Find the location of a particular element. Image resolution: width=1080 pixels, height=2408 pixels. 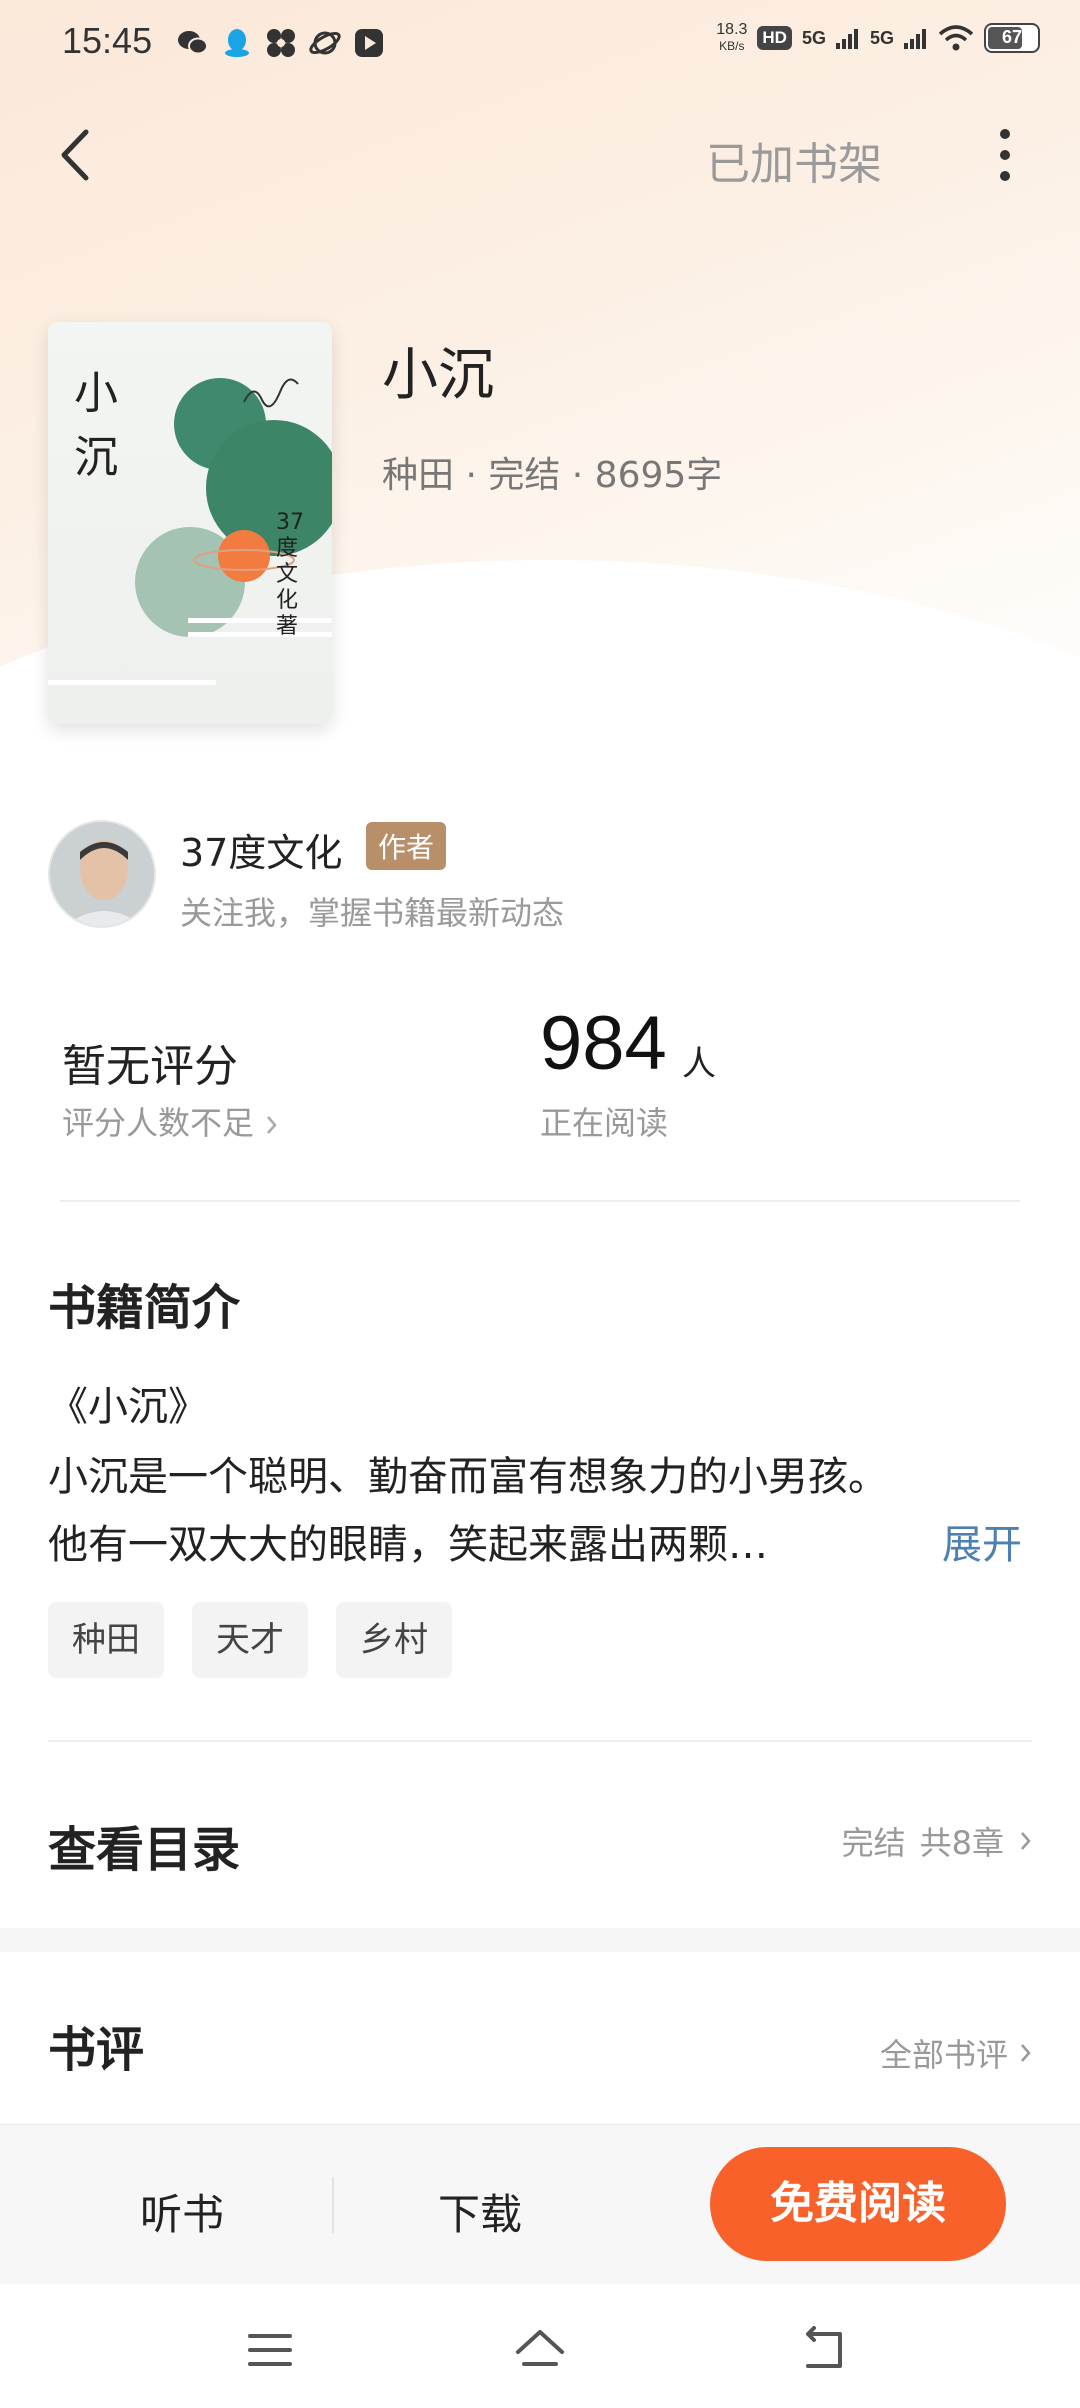

intro-line-2: 小沉是一个聪明、勤奋而富有想象力的小男孩。 is located at coordinates (468, 1477).